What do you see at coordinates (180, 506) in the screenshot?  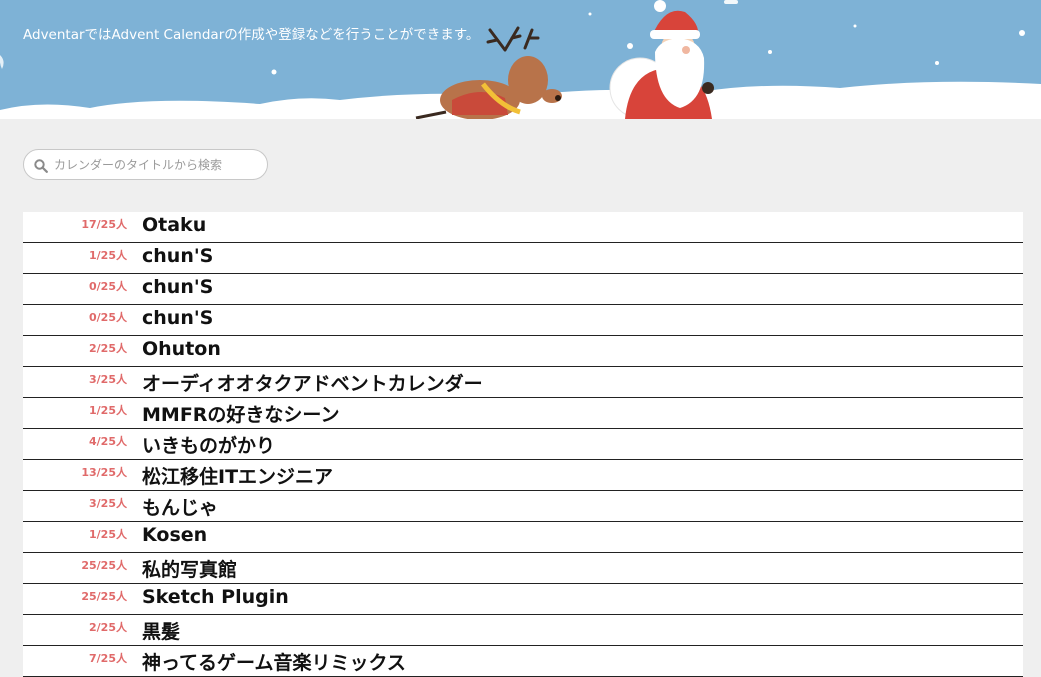 I see `calendar-title-link: もんじゃ` at bounding box center [180, 506].